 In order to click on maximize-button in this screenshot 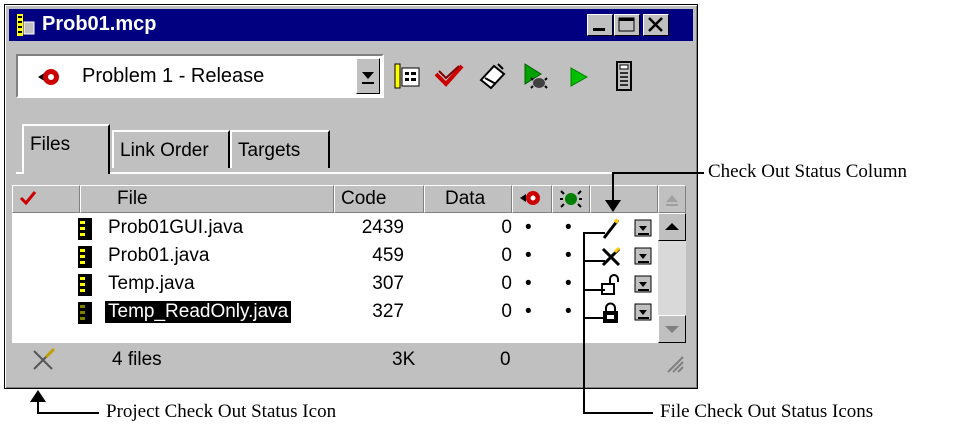, I will do `click(627, 25)`.